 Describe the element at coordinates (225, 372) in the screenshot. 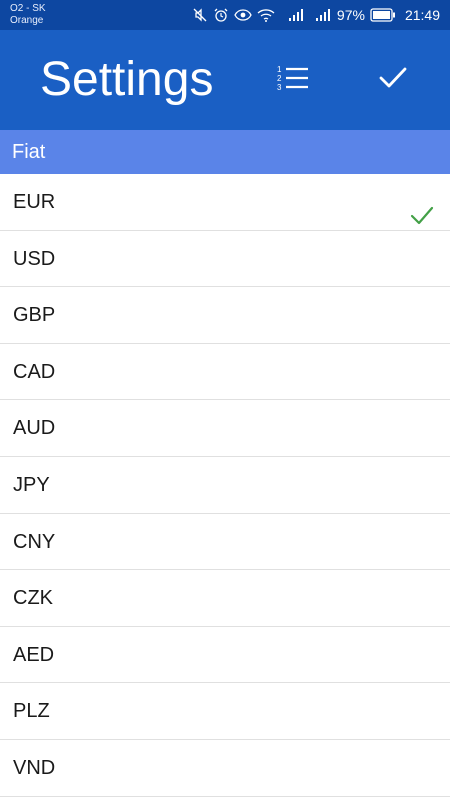

I see `currency-item-cad: CAD` at that location.